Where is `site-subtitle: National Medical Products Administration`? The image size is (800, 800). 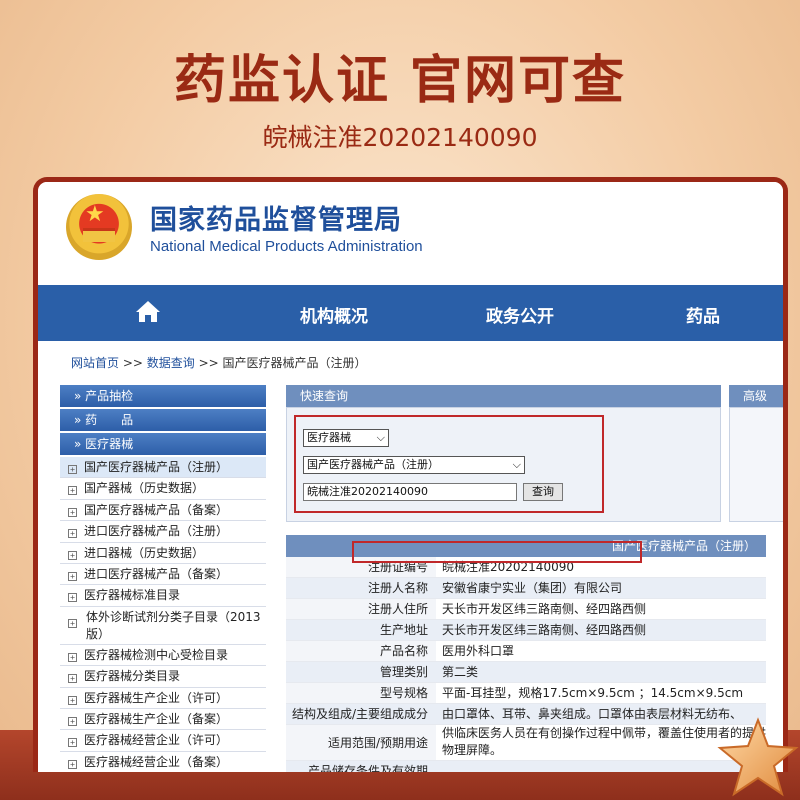 site-subtitle: National Medical Products Administration is located at coordinates (286, 246).